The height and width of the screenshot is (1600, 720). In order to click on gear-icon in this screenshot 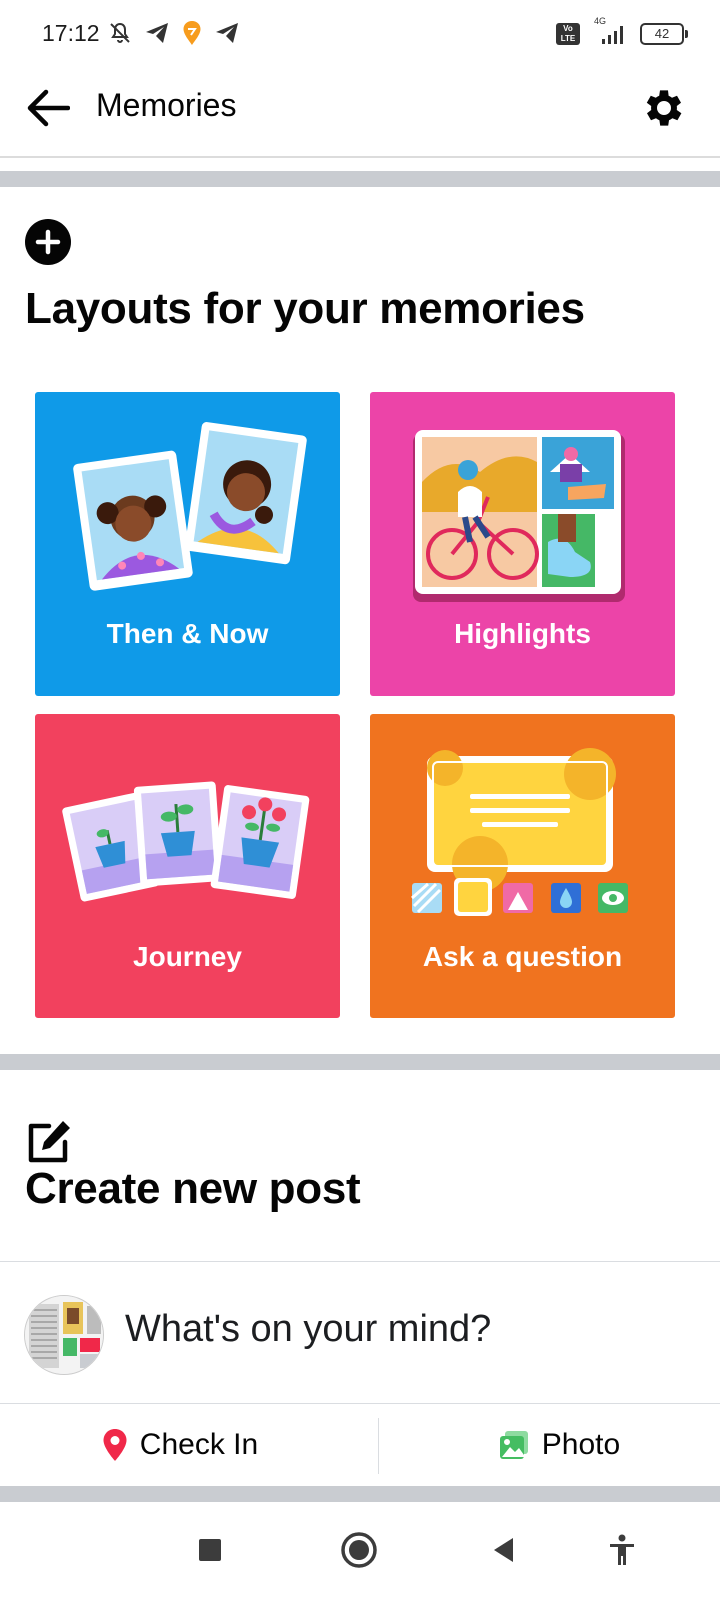, I will do `click(664, 108)`.